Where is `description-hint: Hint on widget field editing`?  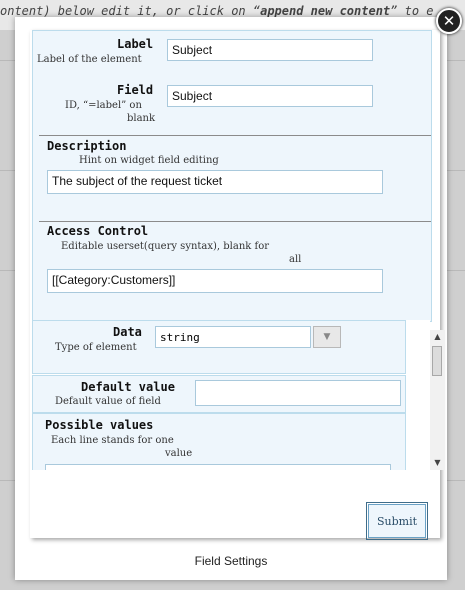
description-hint: Hint on widget field editing is located at coordinates (149, 160).